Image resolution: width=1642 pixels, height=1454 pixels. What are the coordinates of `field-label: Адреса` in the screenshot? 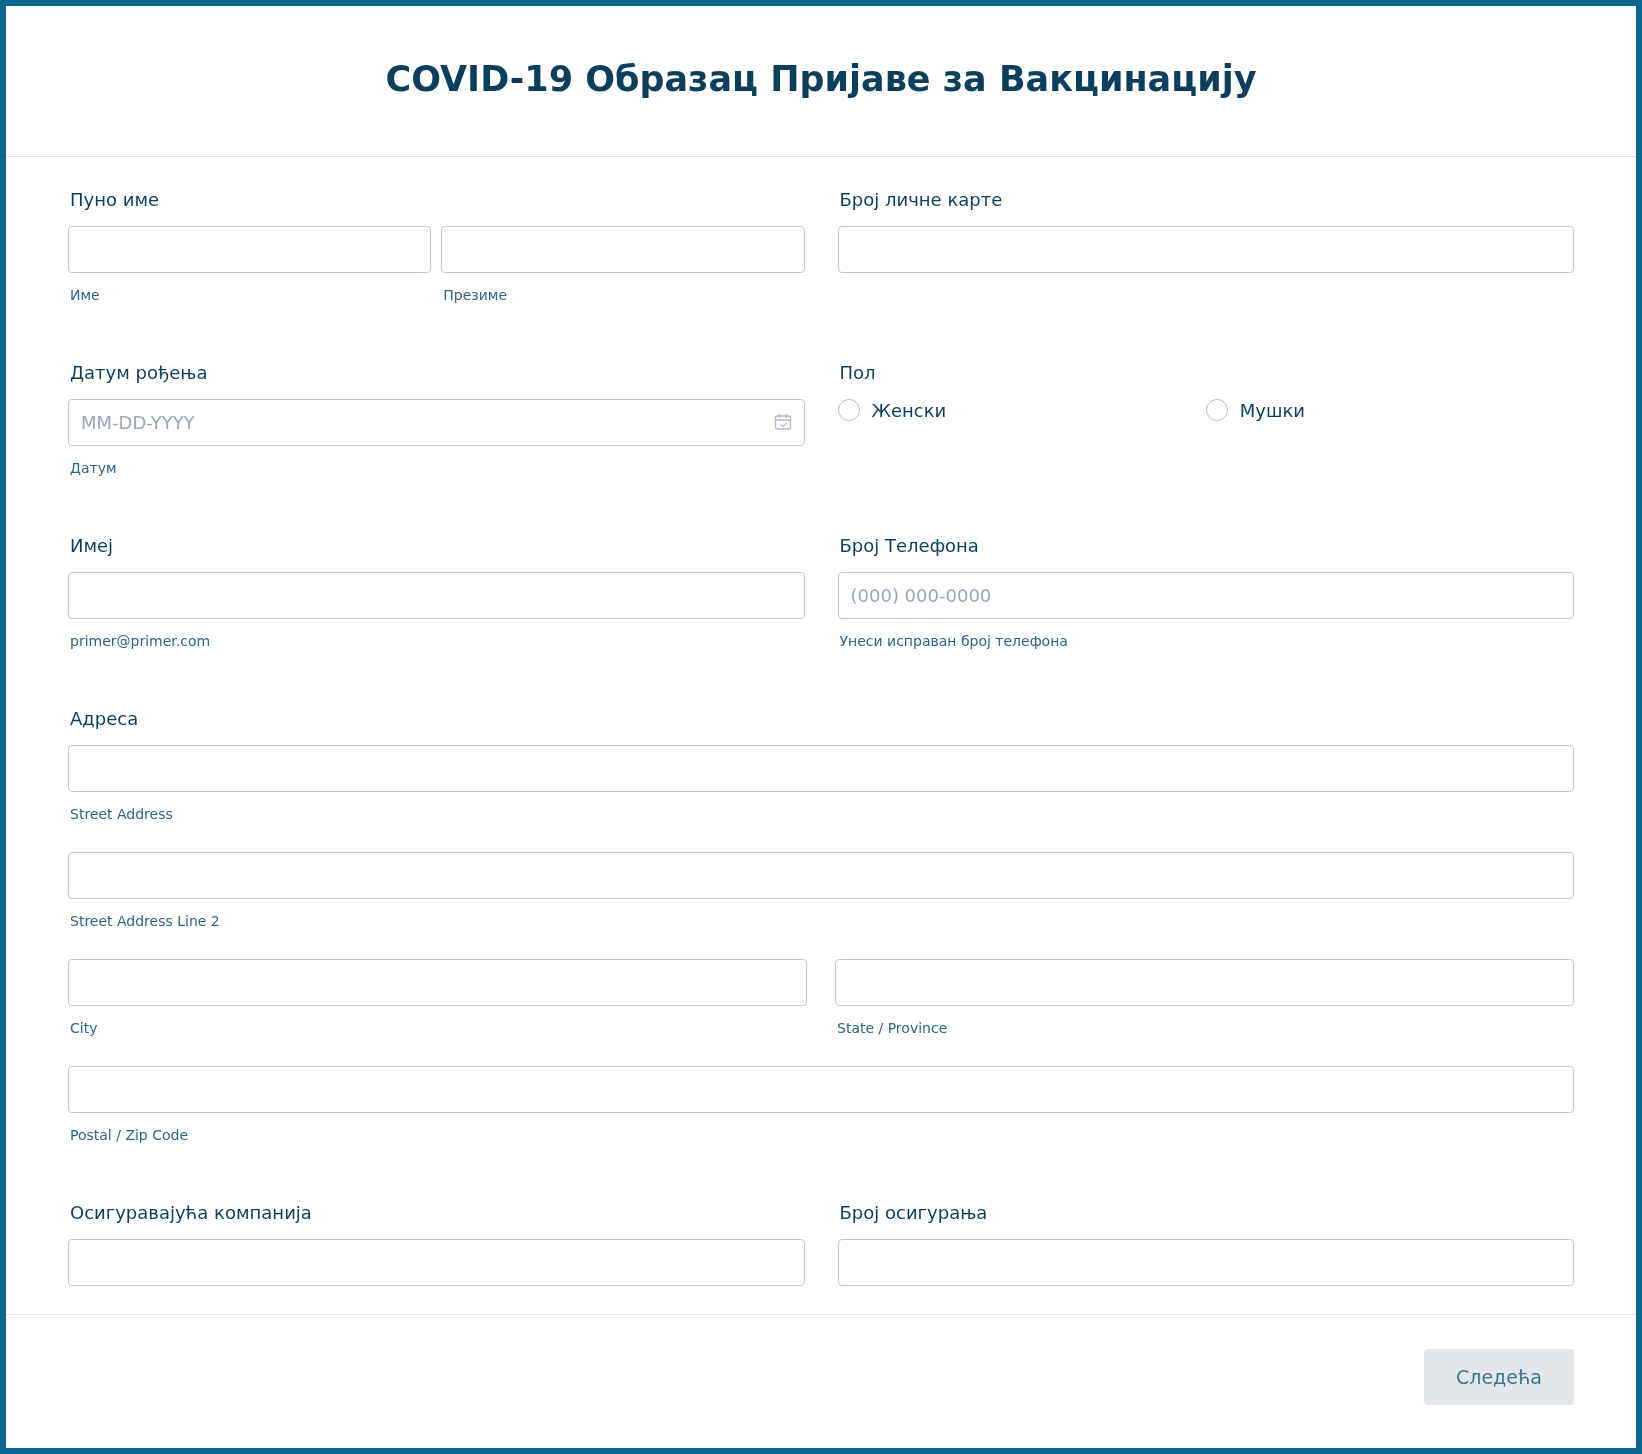 It's located at (105, 719).